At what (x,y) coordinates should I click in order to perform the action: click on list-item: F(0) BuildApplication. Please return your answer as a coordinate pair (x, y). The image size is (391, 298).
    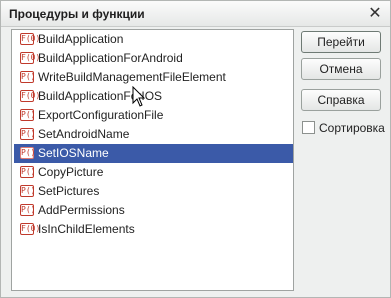
    Looking at the image, I should click on (153, 39).